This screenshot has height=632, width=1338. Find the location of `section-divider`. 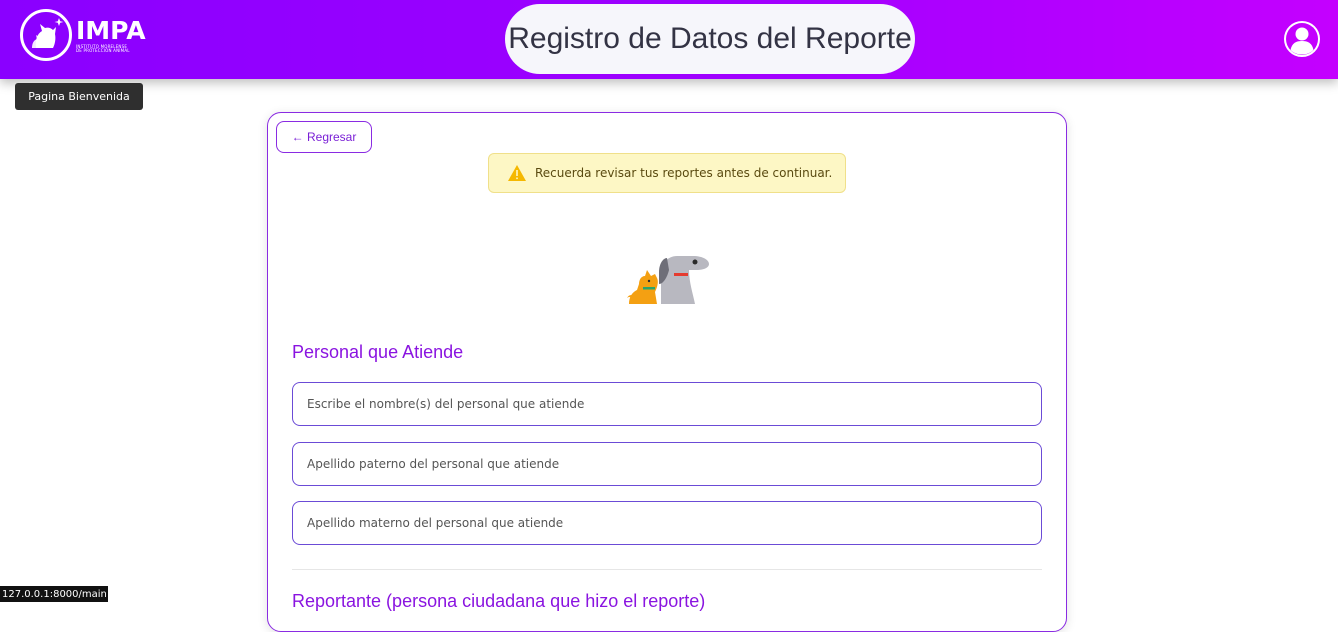

section-divider is located at coordinates (667, 569).